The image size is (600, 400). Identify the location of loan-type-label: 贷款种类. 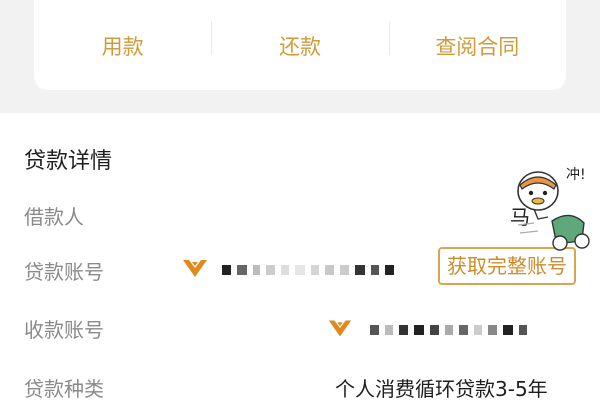
(64, 388).